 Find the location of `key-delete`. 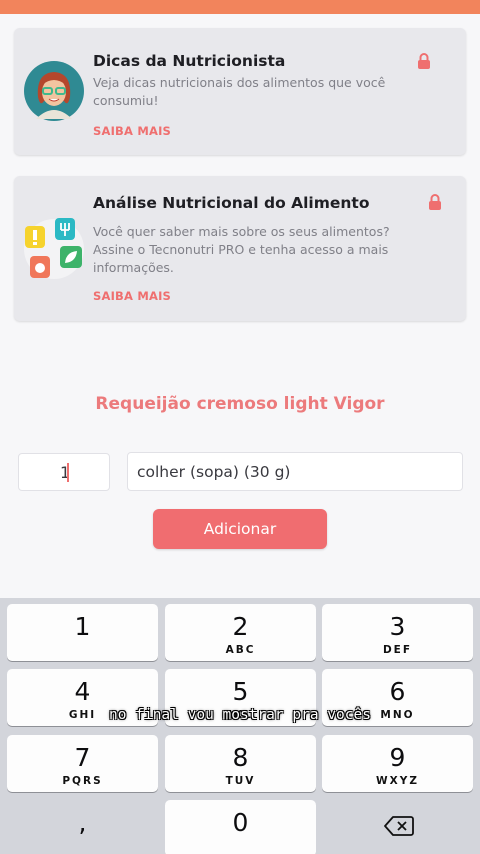

key-delete is located at coordinates (397, 827).